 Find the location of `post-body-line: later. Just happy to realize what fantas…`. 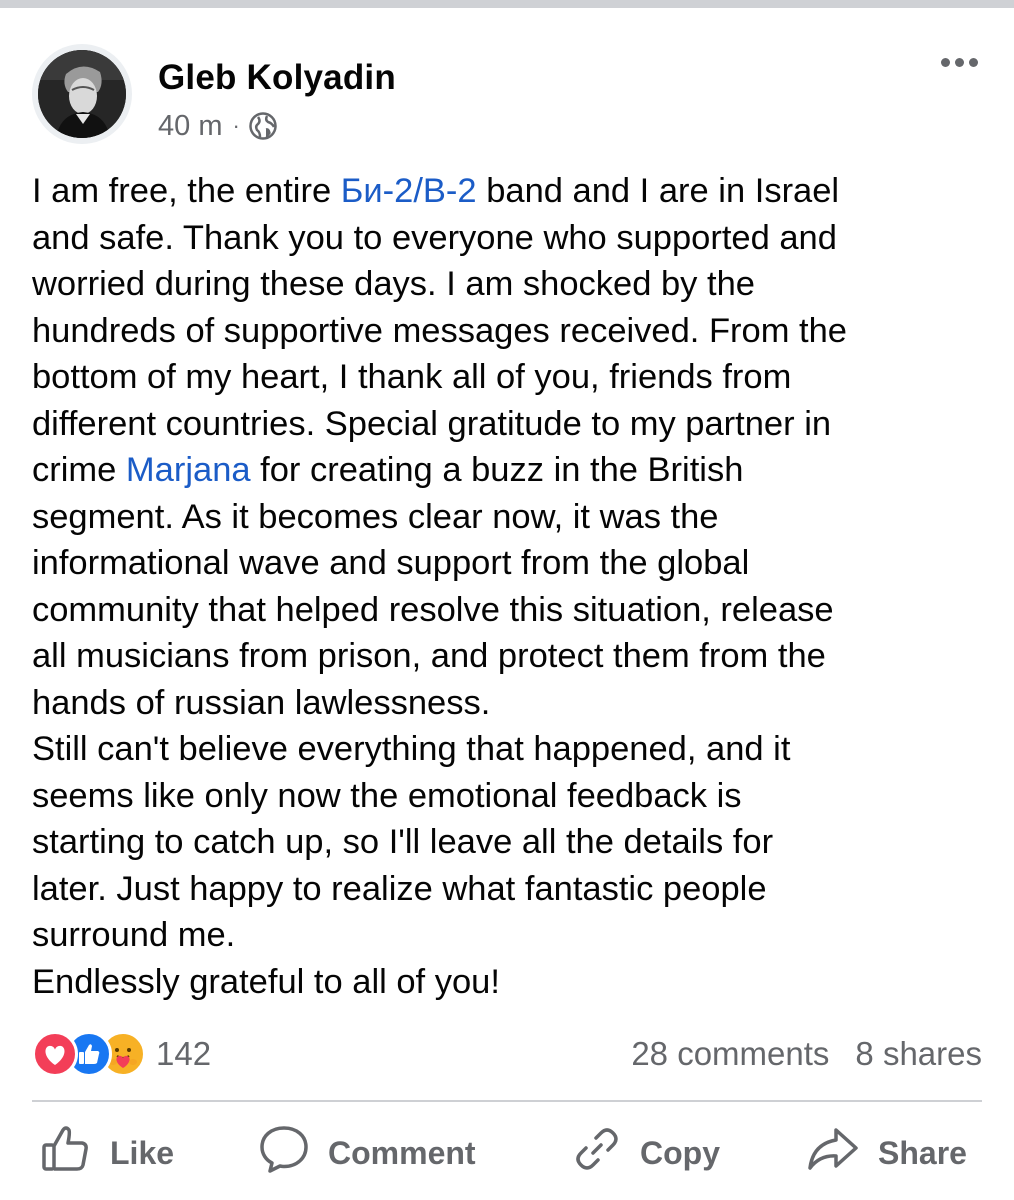

post-body-line: later. Just happy to realize what fantas… is located at coordinates (513, 889).